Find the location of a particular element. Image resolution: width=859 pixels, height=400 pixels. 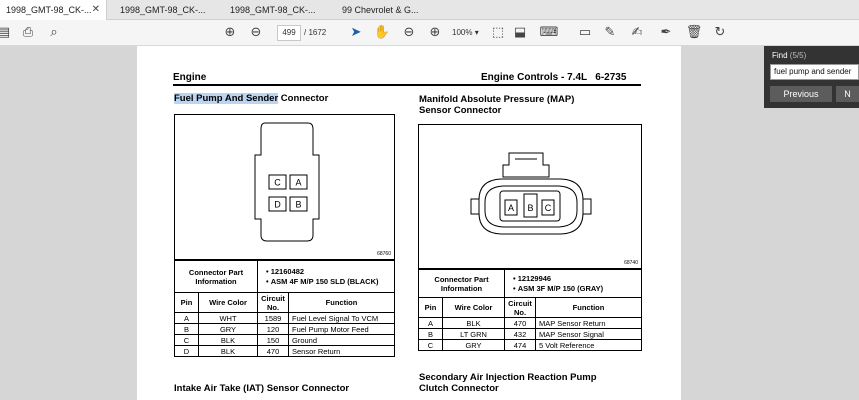

pin-label-b: B is located at coordinates (298, 205).